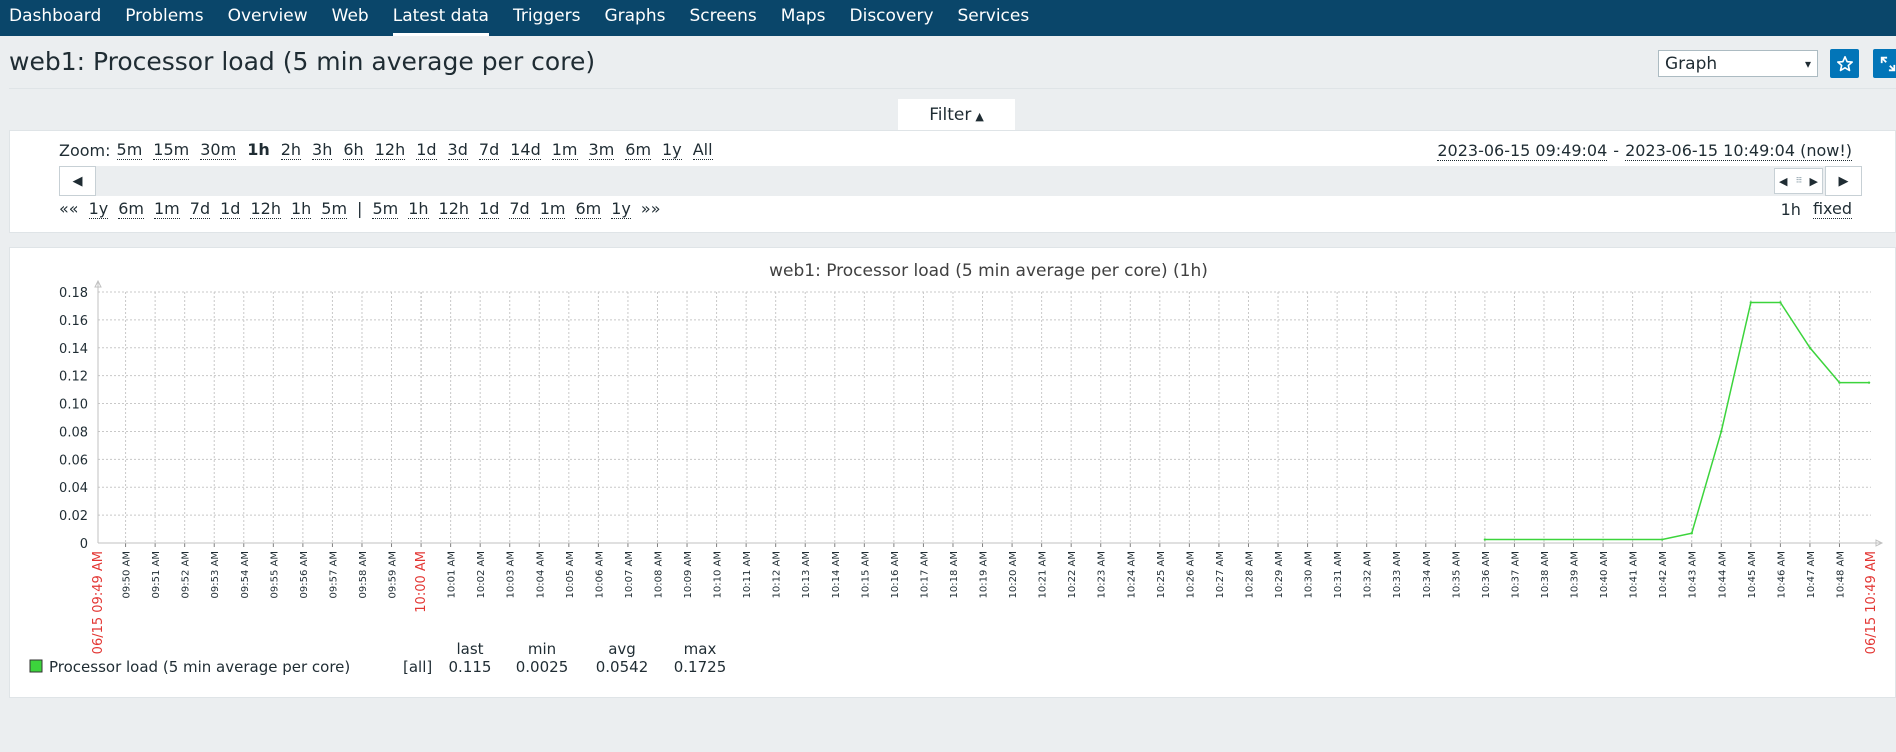 This screenshot has width=1896, height=752. I want to click on slider-left-button: ◀, so click(77, 181).